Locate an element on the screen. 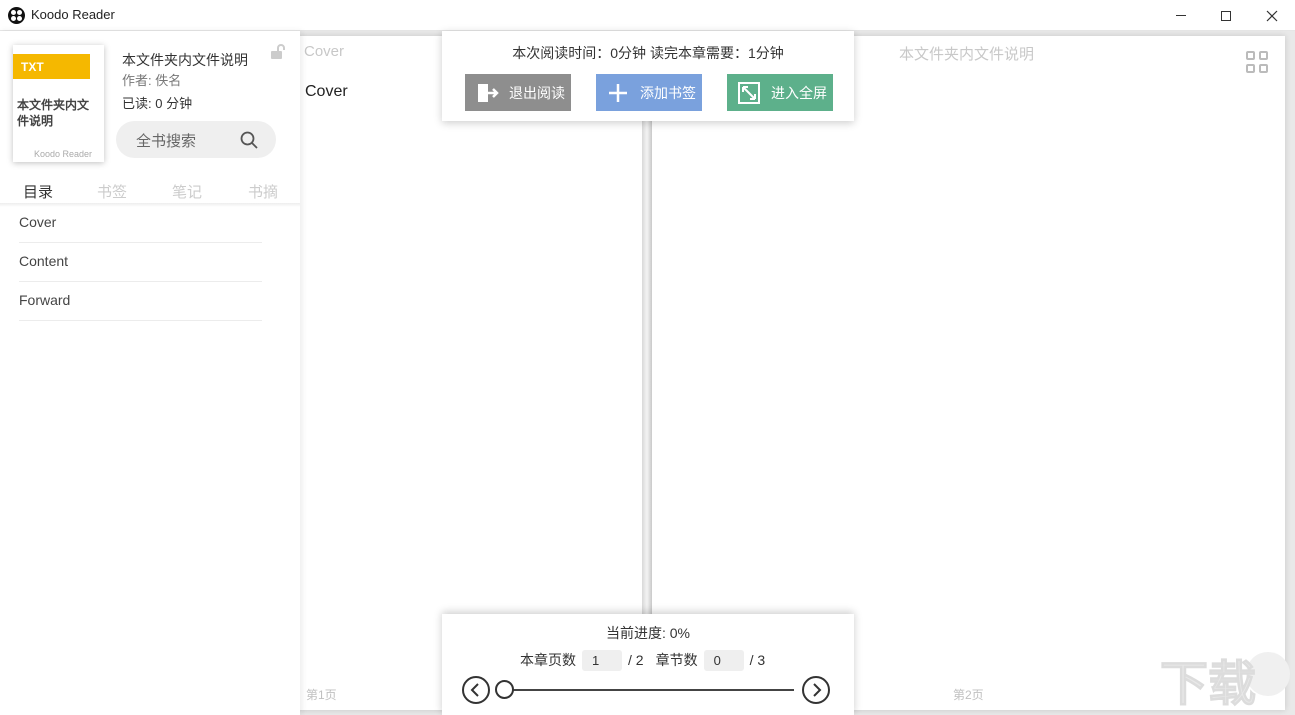  close-button is located at coordinates (1272, 15).